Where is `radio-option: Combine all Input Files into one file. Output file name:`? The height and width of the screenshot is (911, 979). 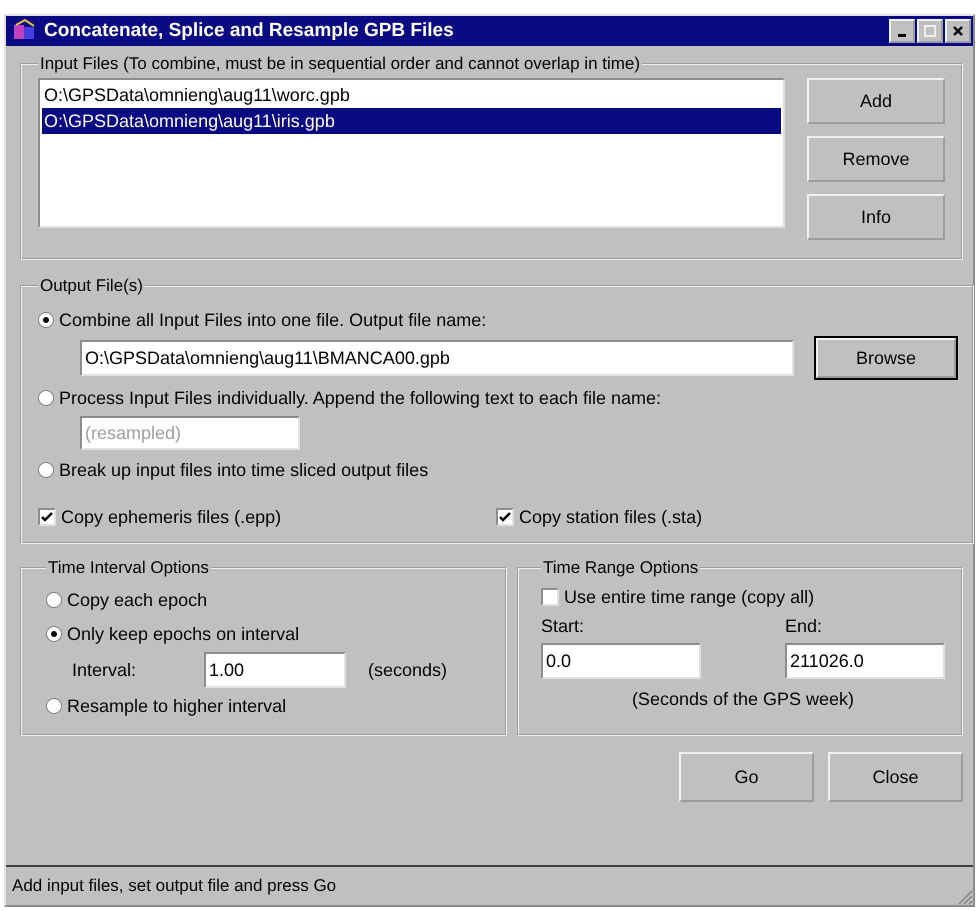 radio-option: Combine all Input Files into one file. Output file name: is located at coordinates (497, 320).